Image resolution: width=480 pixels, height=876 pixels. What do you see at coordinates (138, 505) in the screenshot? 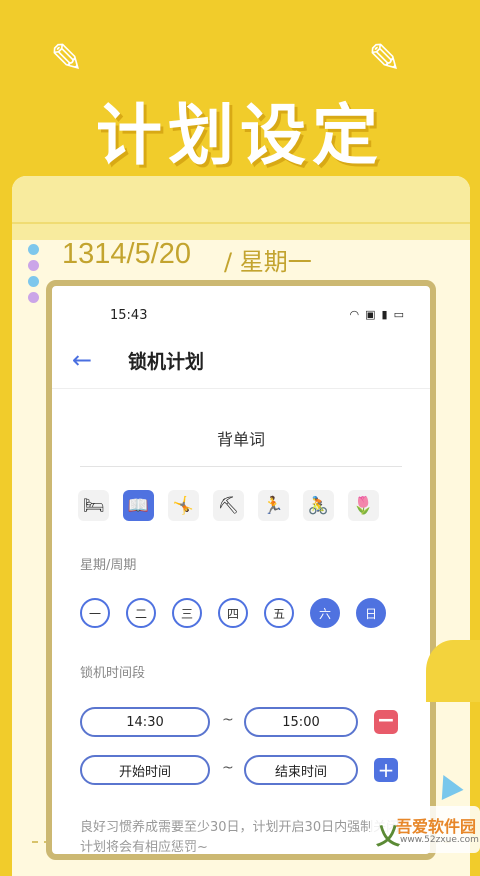
I see `book-icon: 📖` at bounding box center [138, 505].